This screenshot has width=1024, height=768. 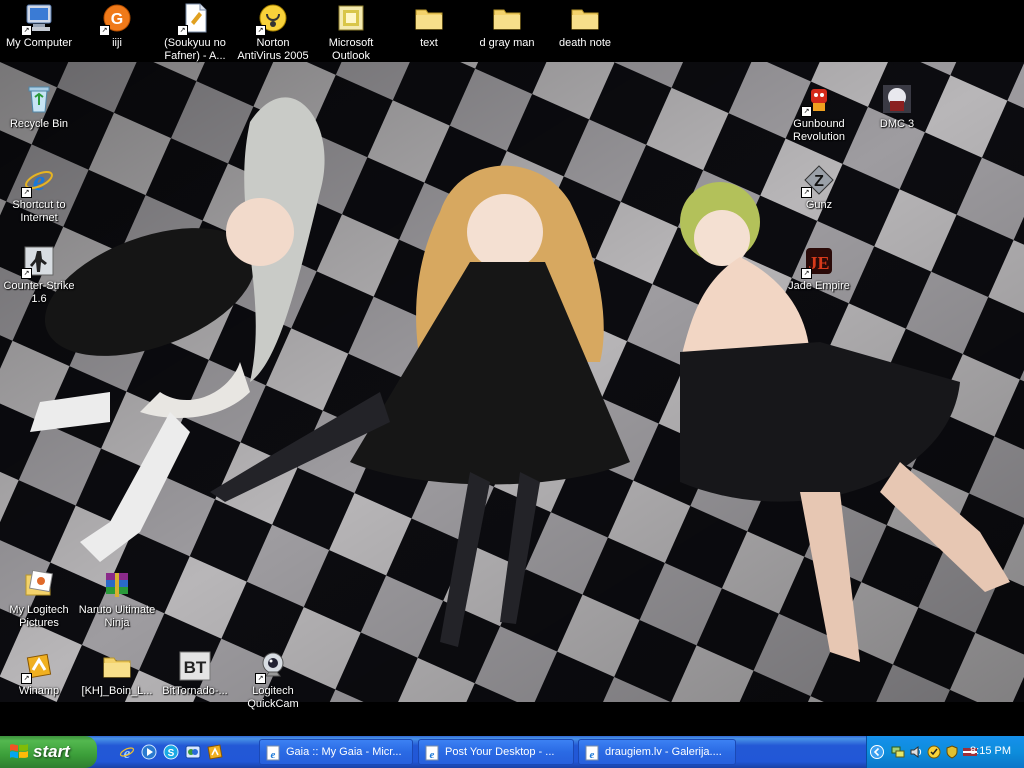 I want to click on desktop-icon-my-logitech-pictures: My Logitech Pictures, so click(x=39, y=599).